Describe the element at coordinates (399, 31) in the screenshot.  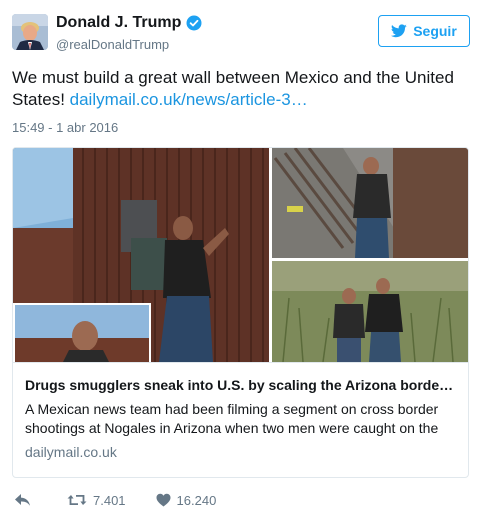
I see `twitter-bird-icon` at that location.